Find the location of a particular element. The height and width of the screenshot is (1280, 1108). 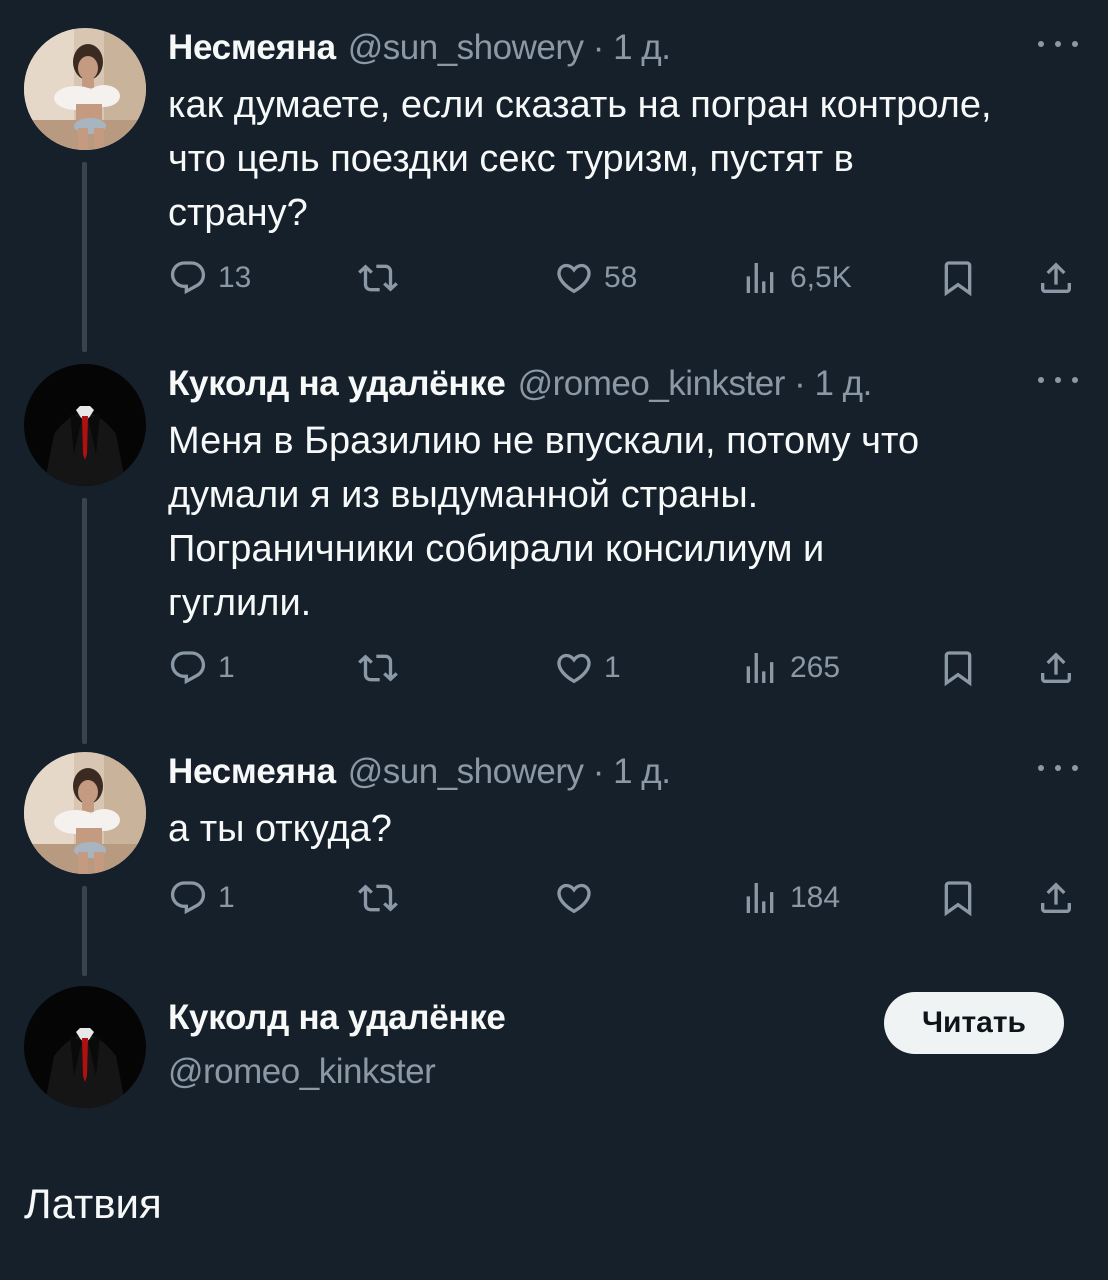

reply-button: 13 is located at coordinates (209, 278).